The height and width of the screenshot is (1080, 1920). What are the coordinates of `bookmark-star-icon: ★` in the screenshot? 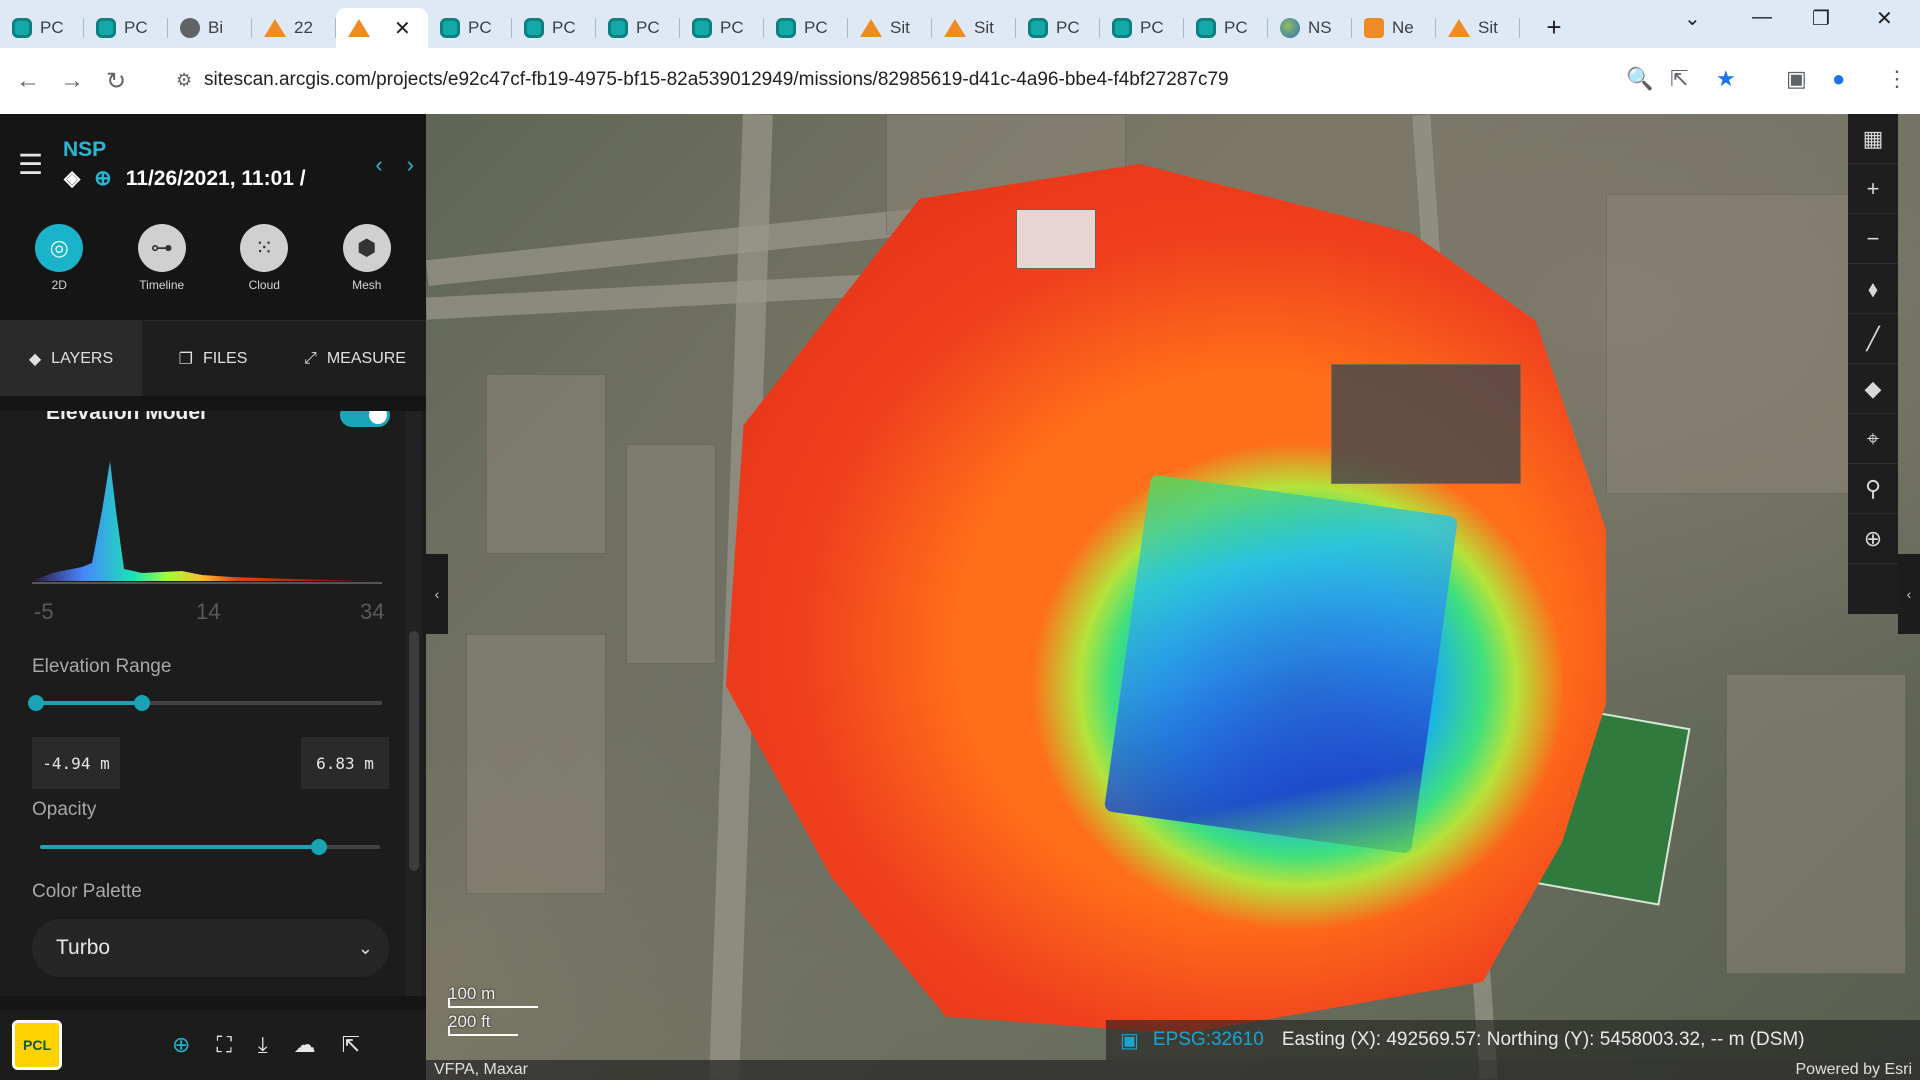 It's located at (1726, 79).